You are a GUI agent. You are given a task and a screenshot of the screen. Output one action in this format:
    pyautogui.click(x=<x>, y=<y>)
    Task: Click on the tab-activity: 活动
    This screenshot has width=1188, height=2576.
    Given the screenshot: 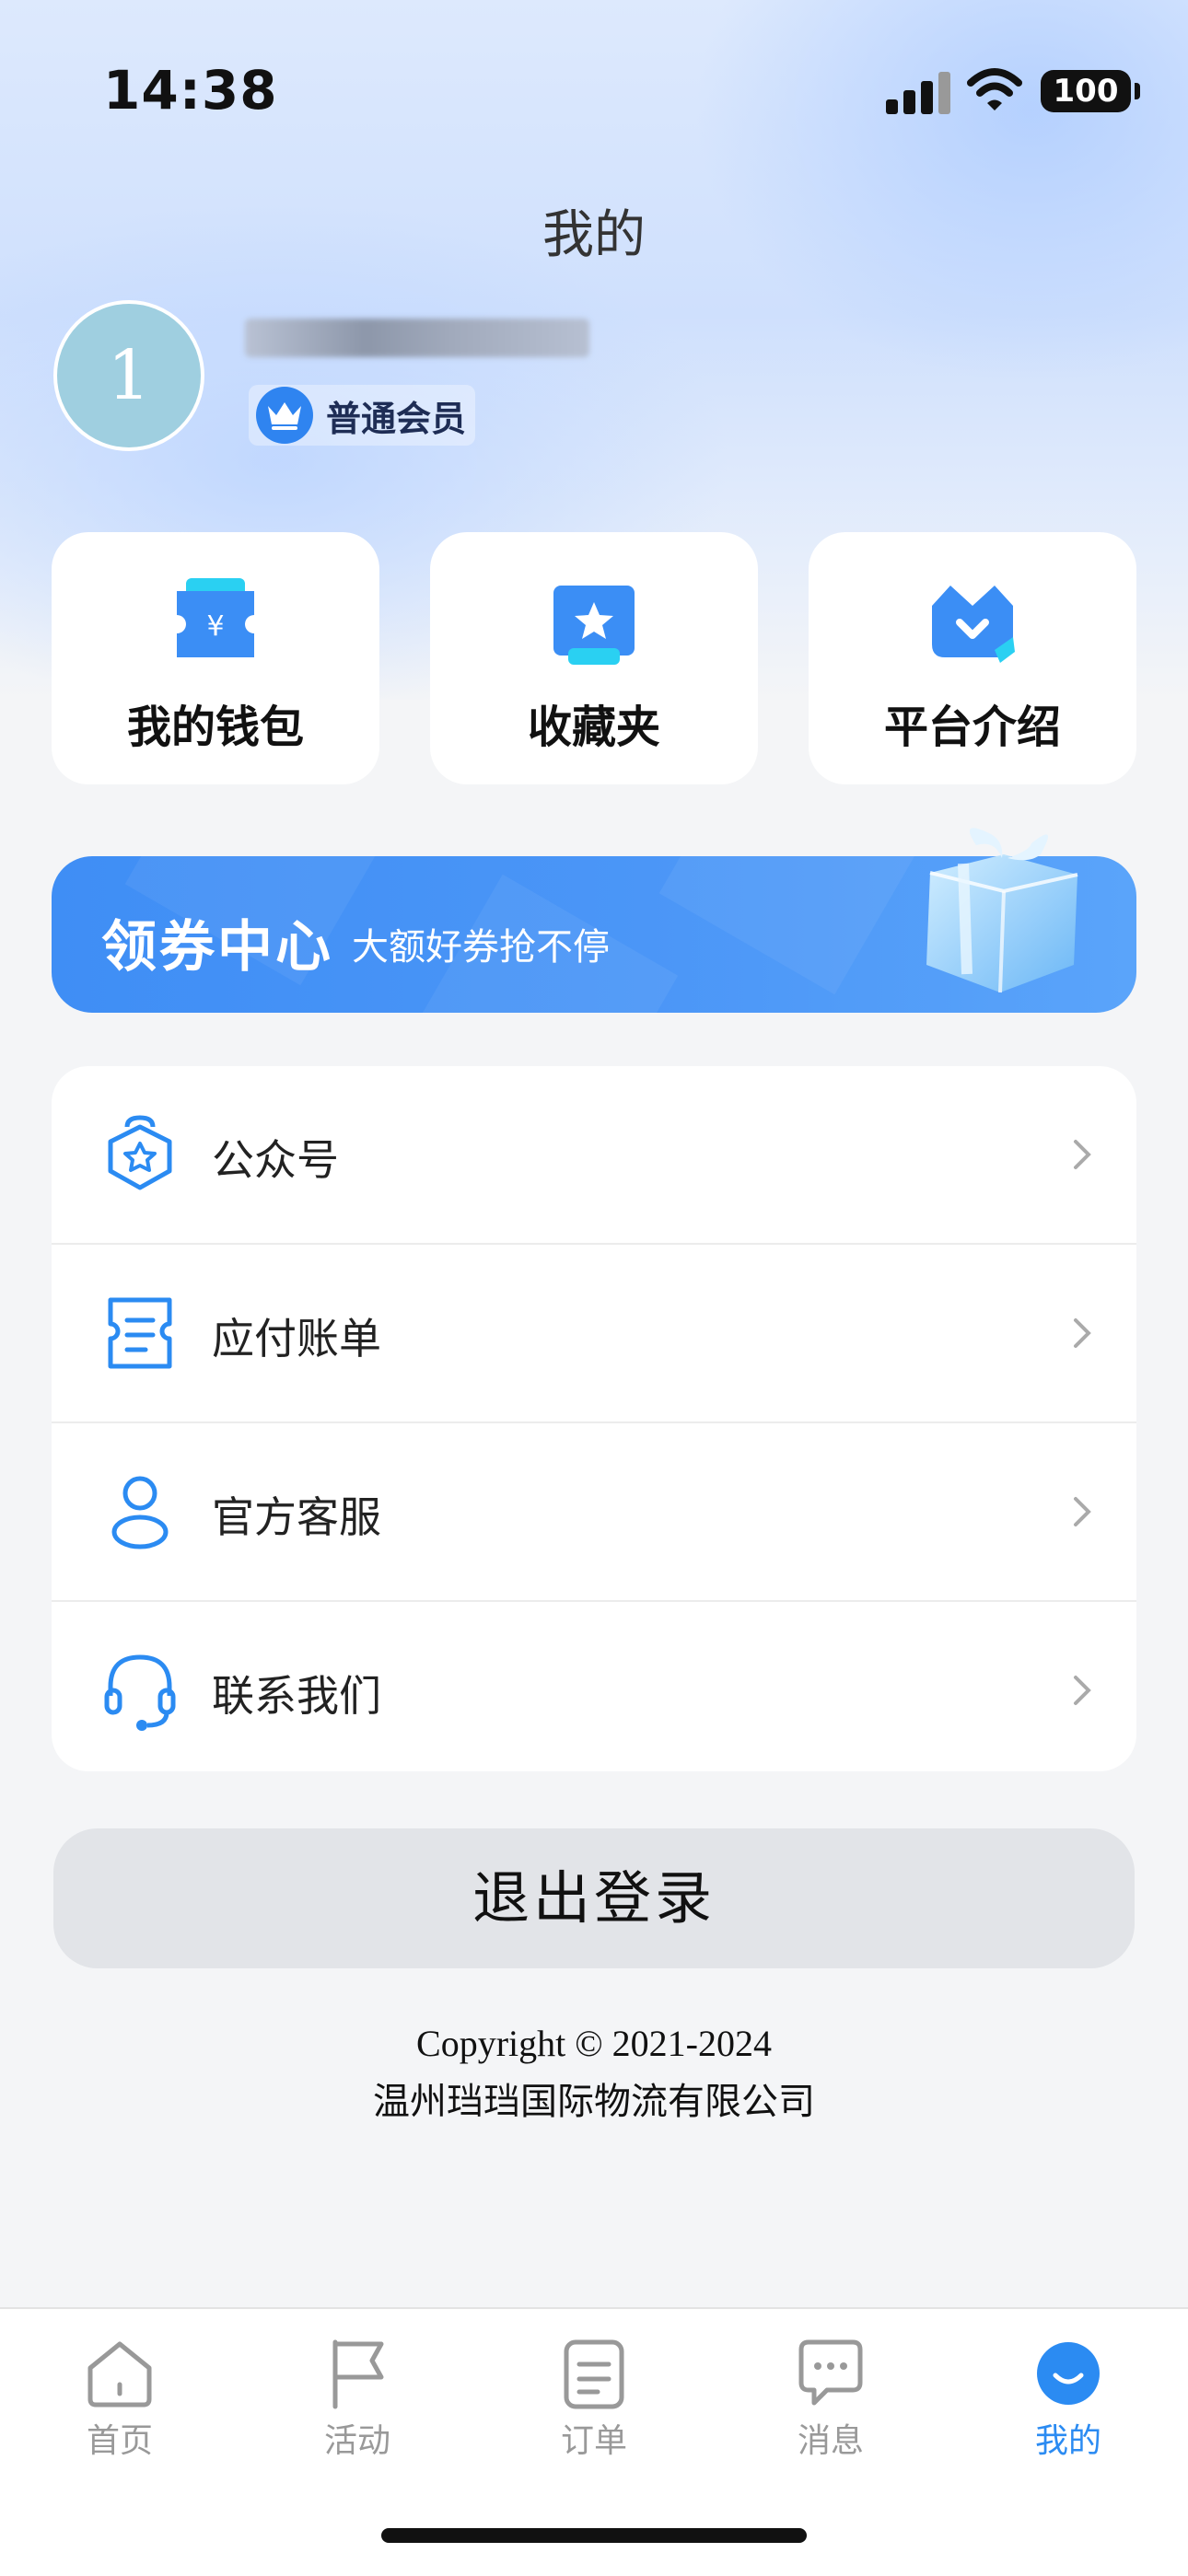 What is the action you would take?
    pyautogui.click(x=357, y=2393)
    